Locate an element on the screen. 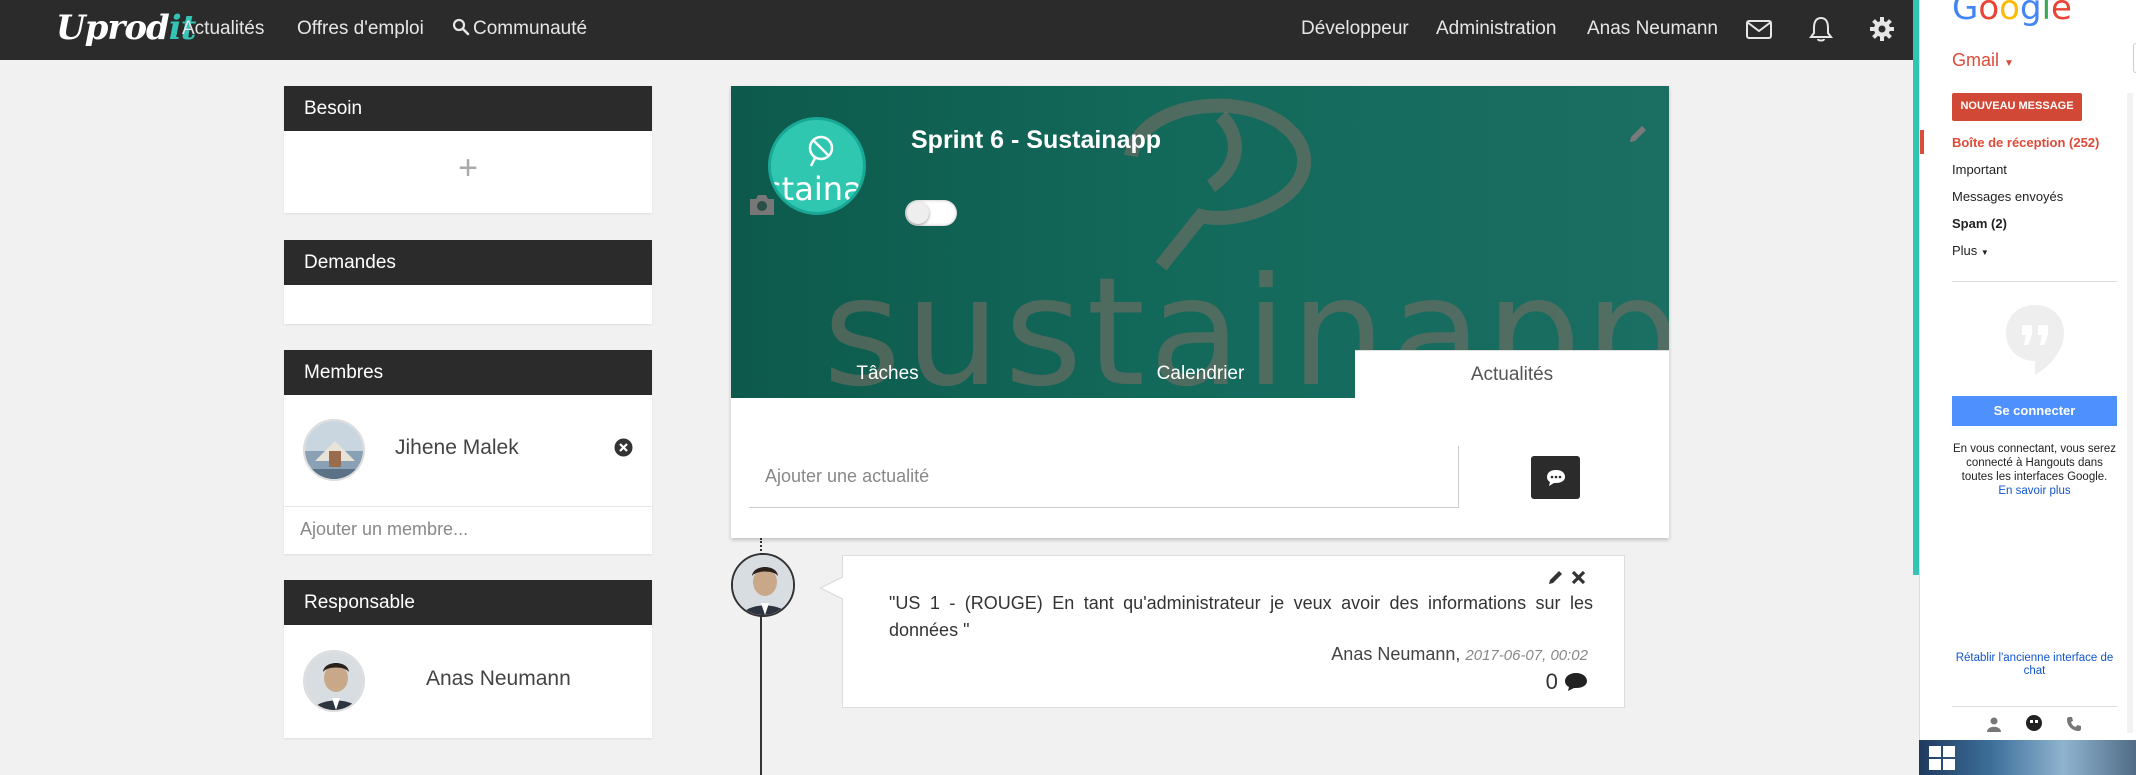  nav-link-actualites: Actualités is located at coordinates (223, 29).